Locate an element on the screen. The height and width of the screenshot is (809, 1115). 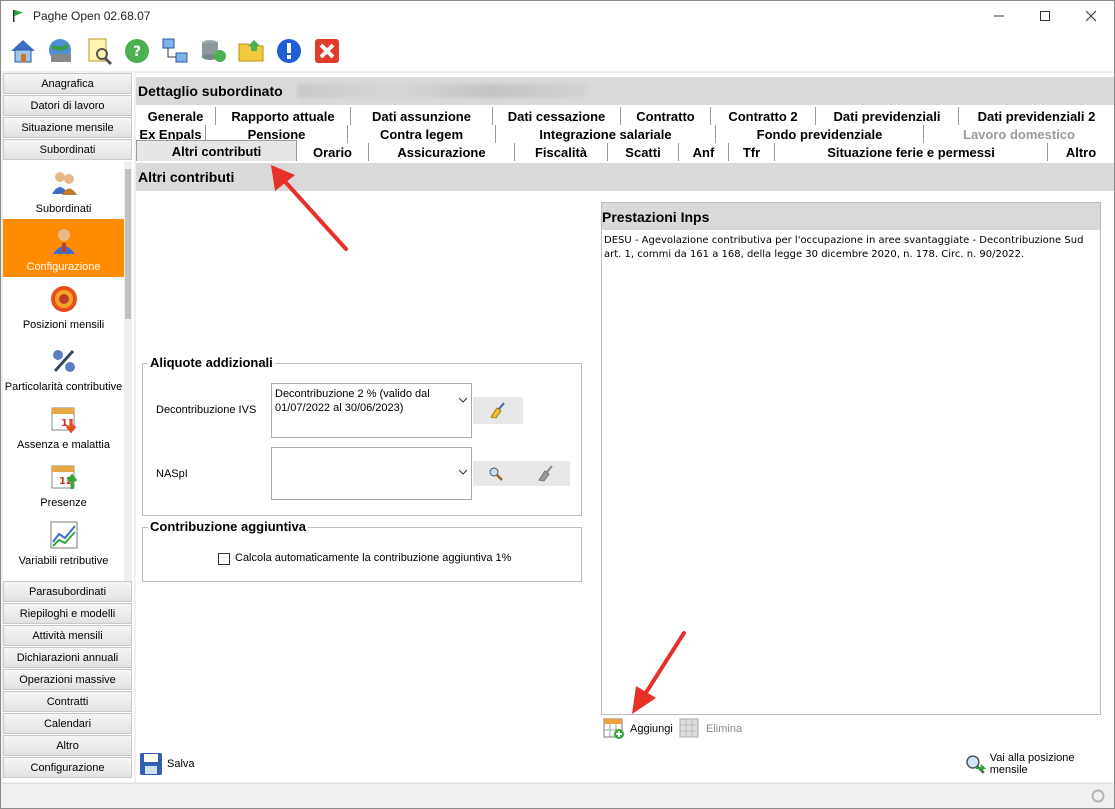
redacted-employee-name is located at coordinates (441, 91).